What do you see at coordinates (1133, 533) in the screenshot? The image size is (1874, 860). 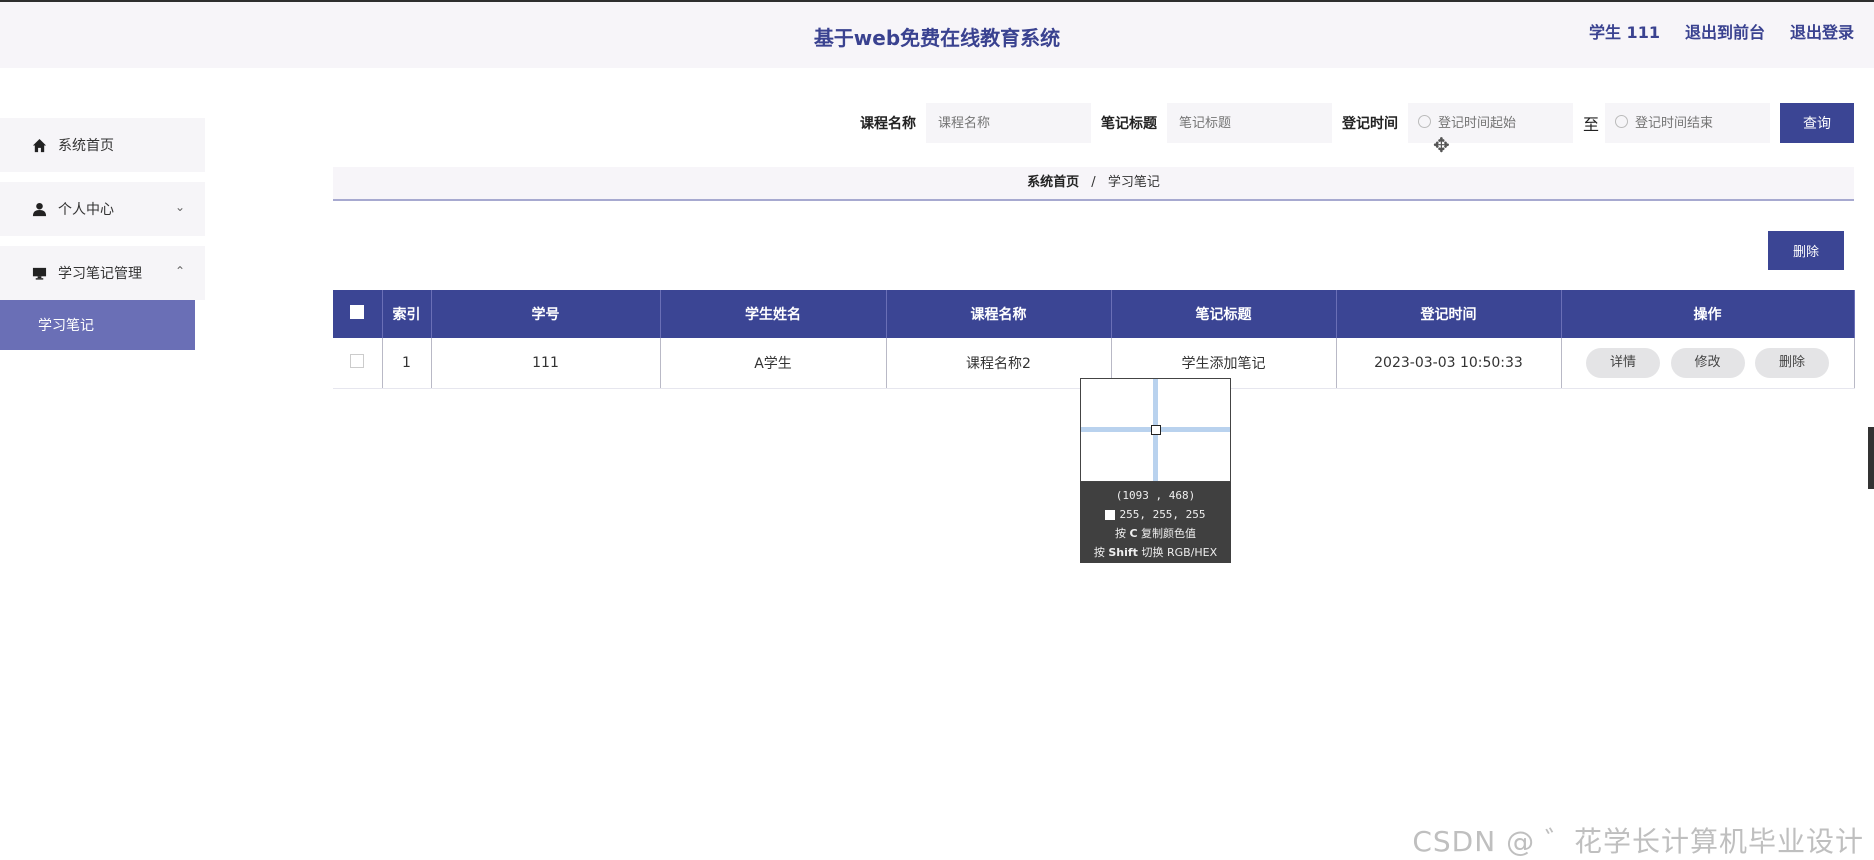 I see `hint-key: C` at bounding box center [1133, 533].